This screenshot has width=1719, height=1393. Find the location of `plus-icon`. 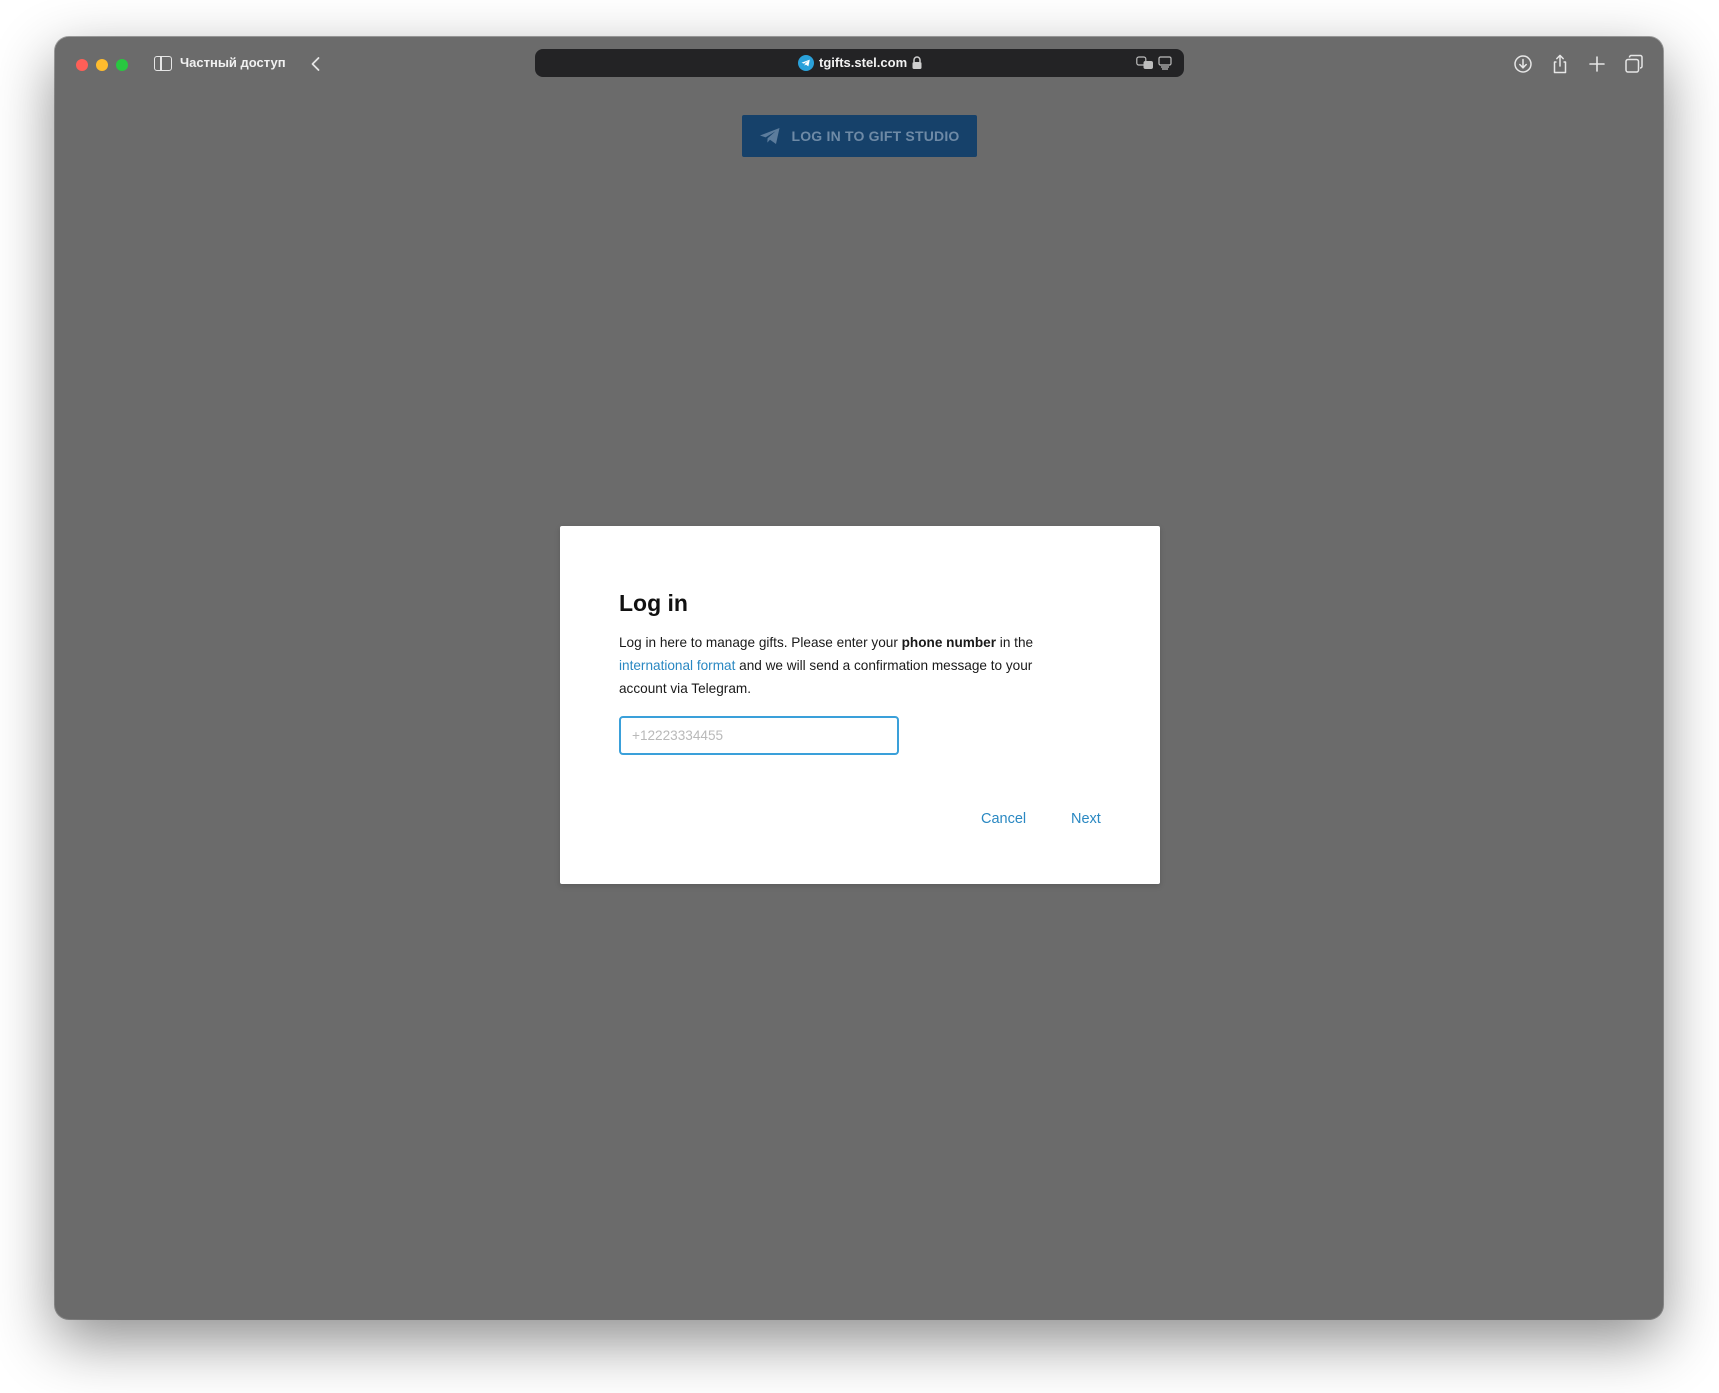

plus-icon is located at coordinates (1597, 64).